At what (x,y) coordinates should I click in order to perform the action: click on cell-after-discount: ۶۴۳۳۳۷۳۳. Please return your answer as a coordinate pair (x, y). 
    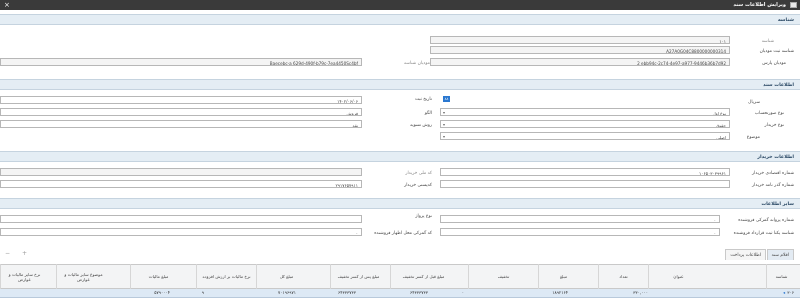
    Looking at the image, I should click on (347, 294).